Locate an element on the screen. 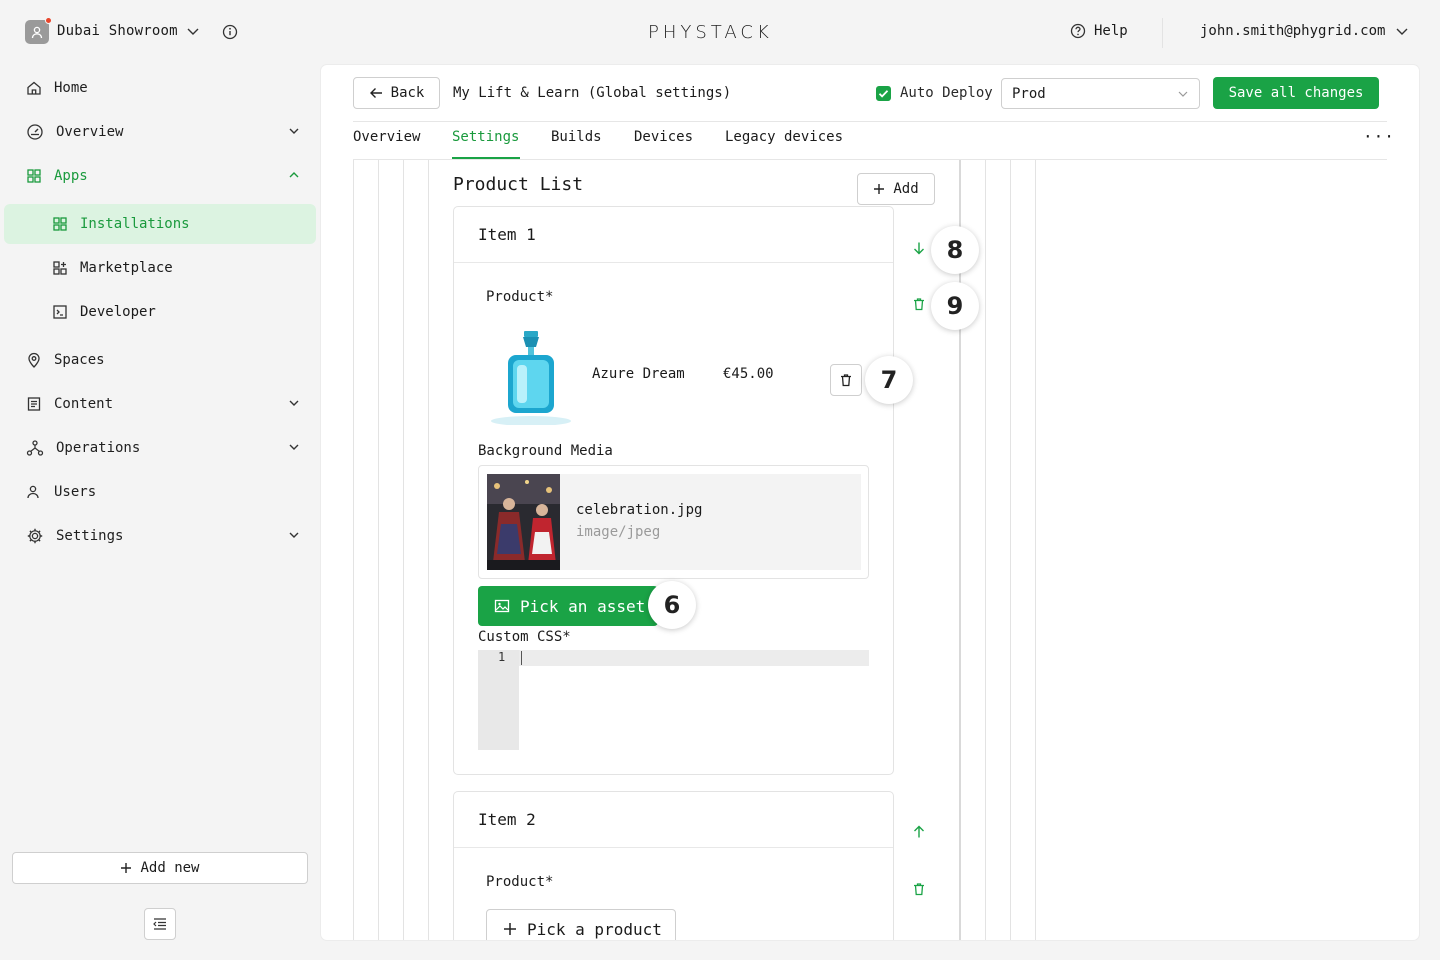 The width and height of the screenshot is (1440, 960). sidebar-item-developer: Developer is located at coordinates (104, 312).